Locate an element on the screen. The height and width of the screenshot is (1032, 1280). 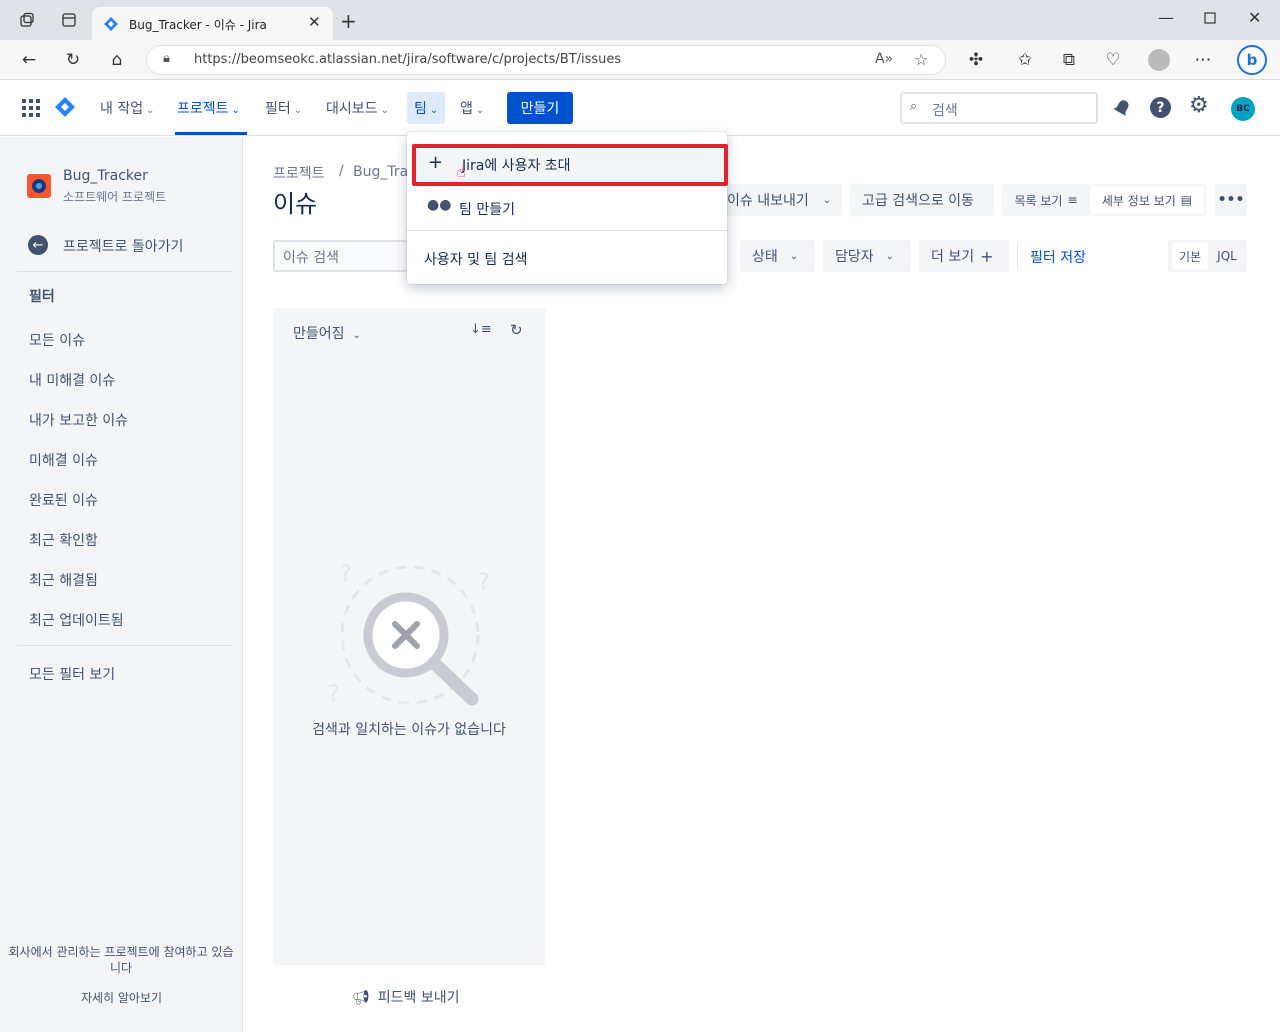
megaphone-icon: 📢︎ is located at coordinates (361, 998).